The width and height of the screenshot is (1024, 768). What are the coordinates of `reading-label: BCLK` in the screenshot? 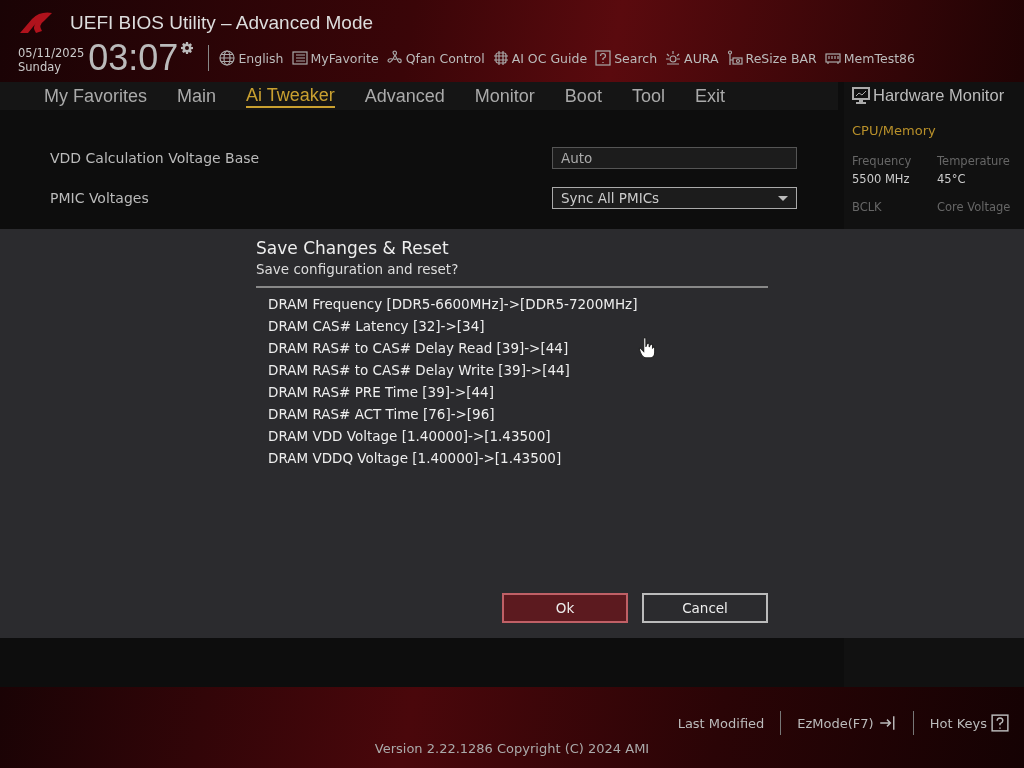 It's located at (867, 207).